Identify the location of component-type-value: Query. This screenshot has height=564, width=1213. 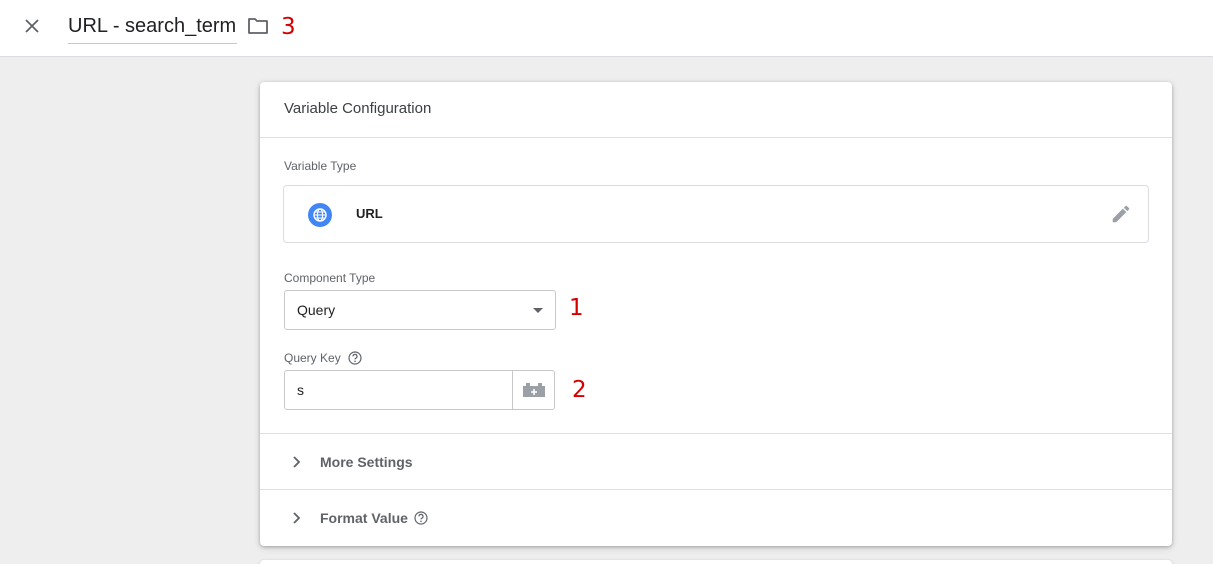
(316, 310).